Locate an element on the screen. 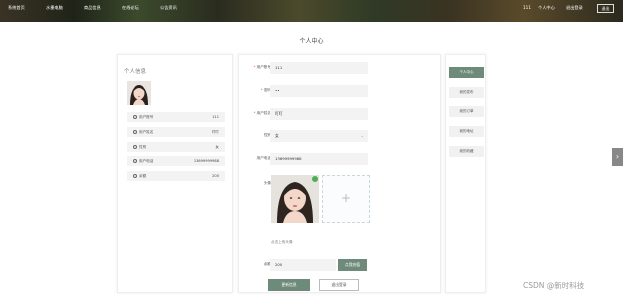 The height and width of the screenshot is (298, 623). form-label: * 用户姓名 is located at coordinates (262, 113).